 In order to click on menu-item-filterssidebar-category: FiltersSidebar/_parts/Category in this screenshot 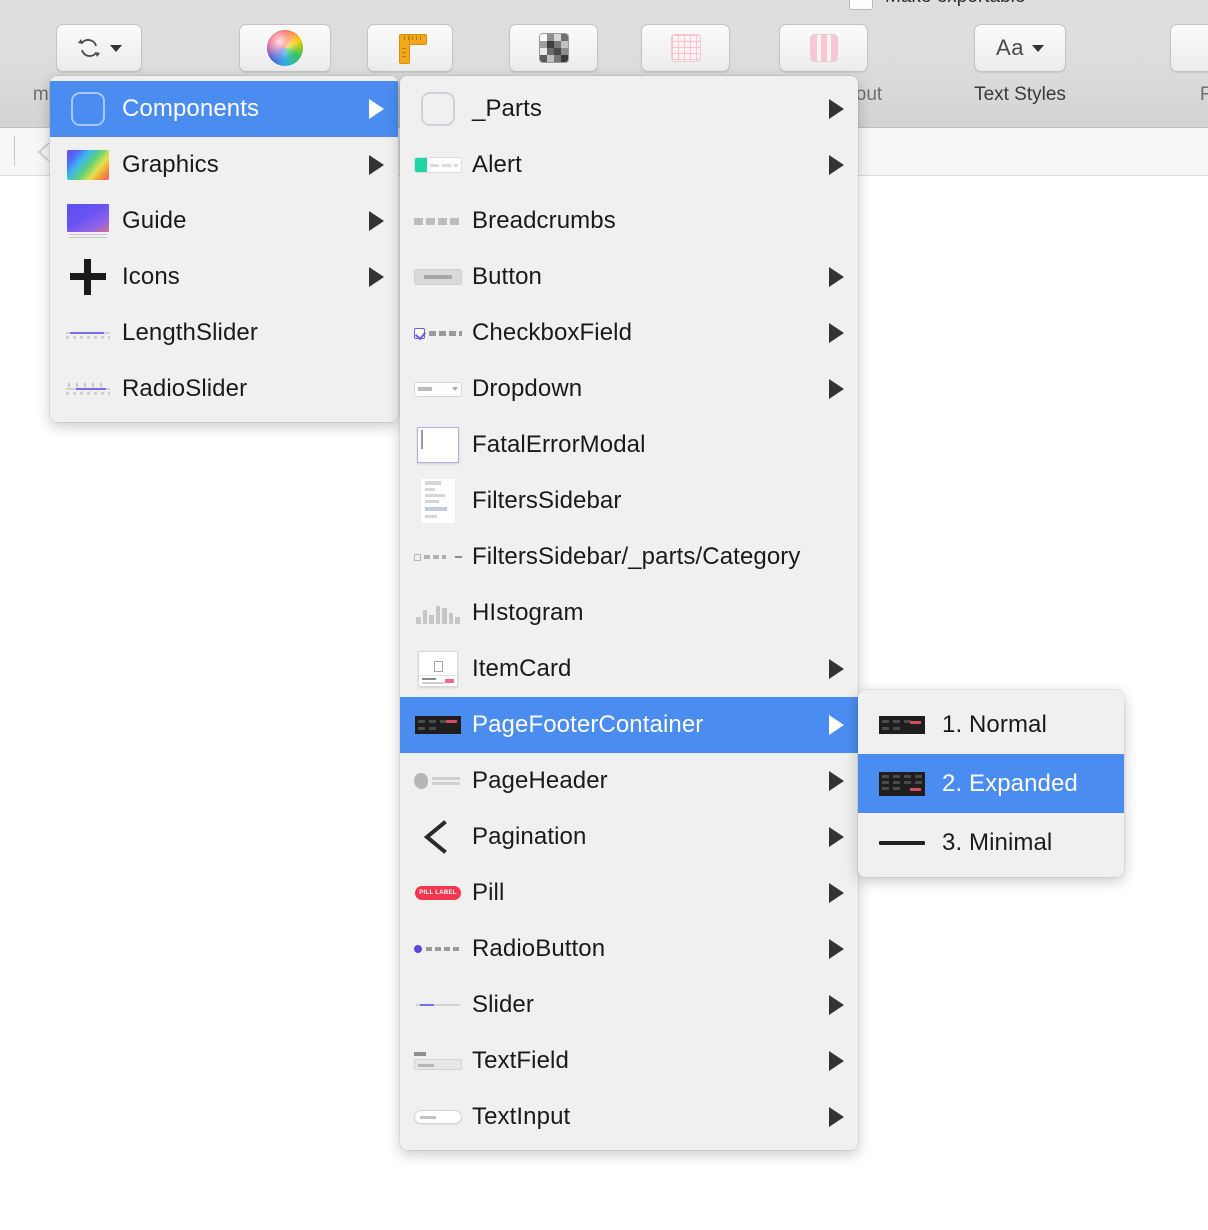, I will do `click(629, 557)`.